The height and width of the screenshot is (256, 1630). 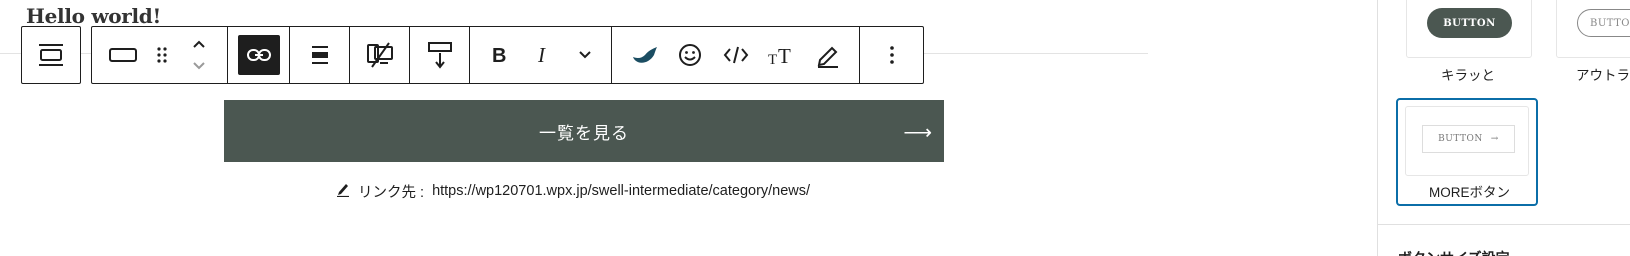 I want to click on italic-icon: I, so click(x=543, y=55).